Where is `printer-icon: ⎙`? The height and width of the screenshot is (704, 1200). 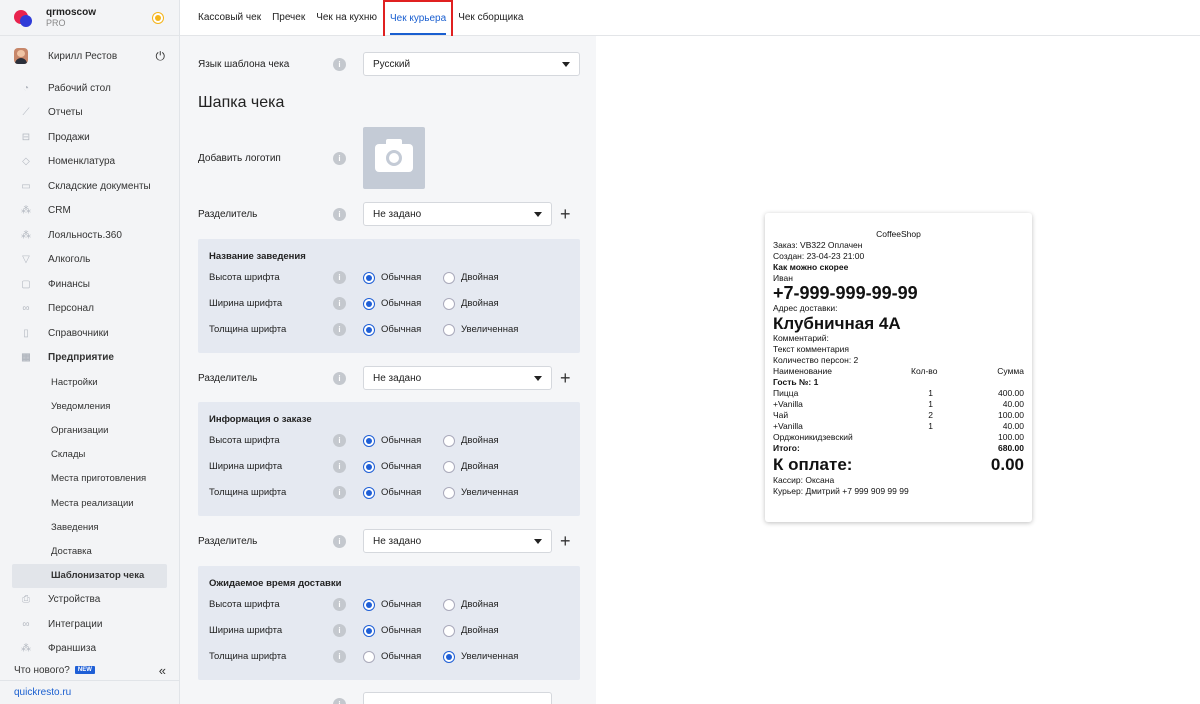 printer-icon: ⎙ is located at coordinates (26, 600).